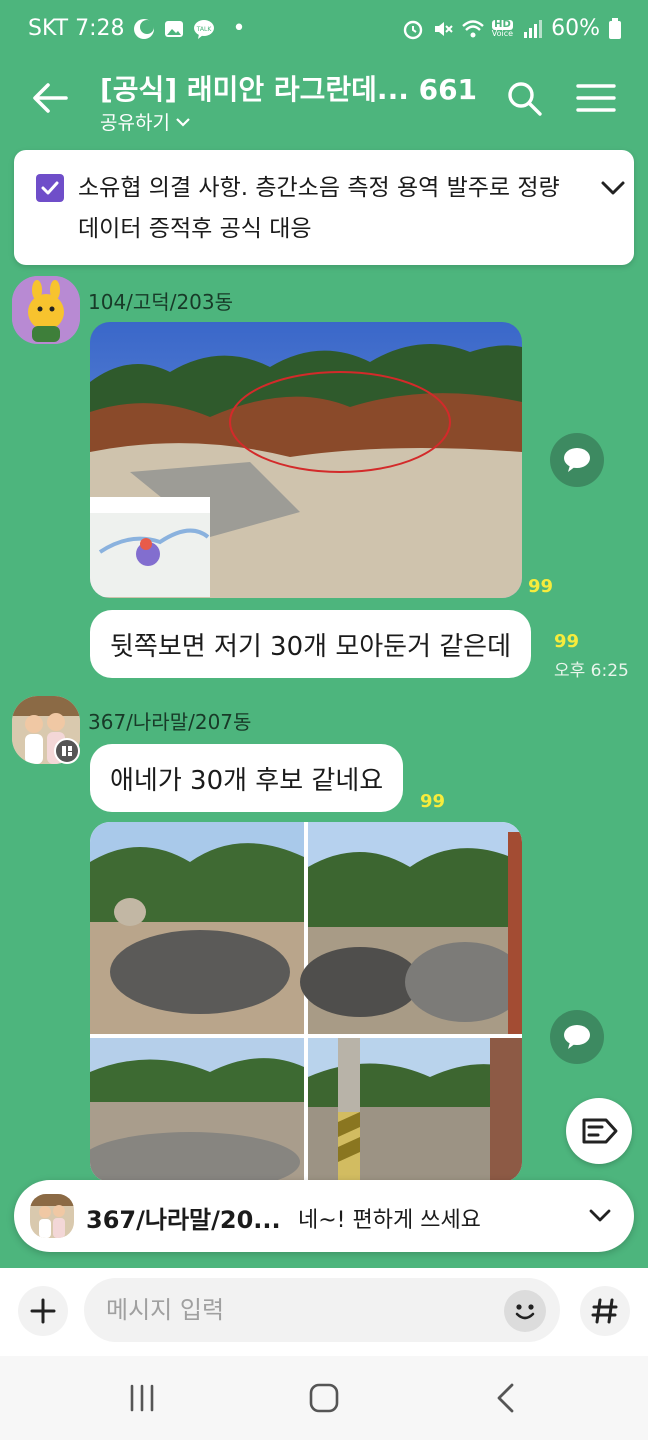  I want to click on hash-icon, so click(604, 1311).